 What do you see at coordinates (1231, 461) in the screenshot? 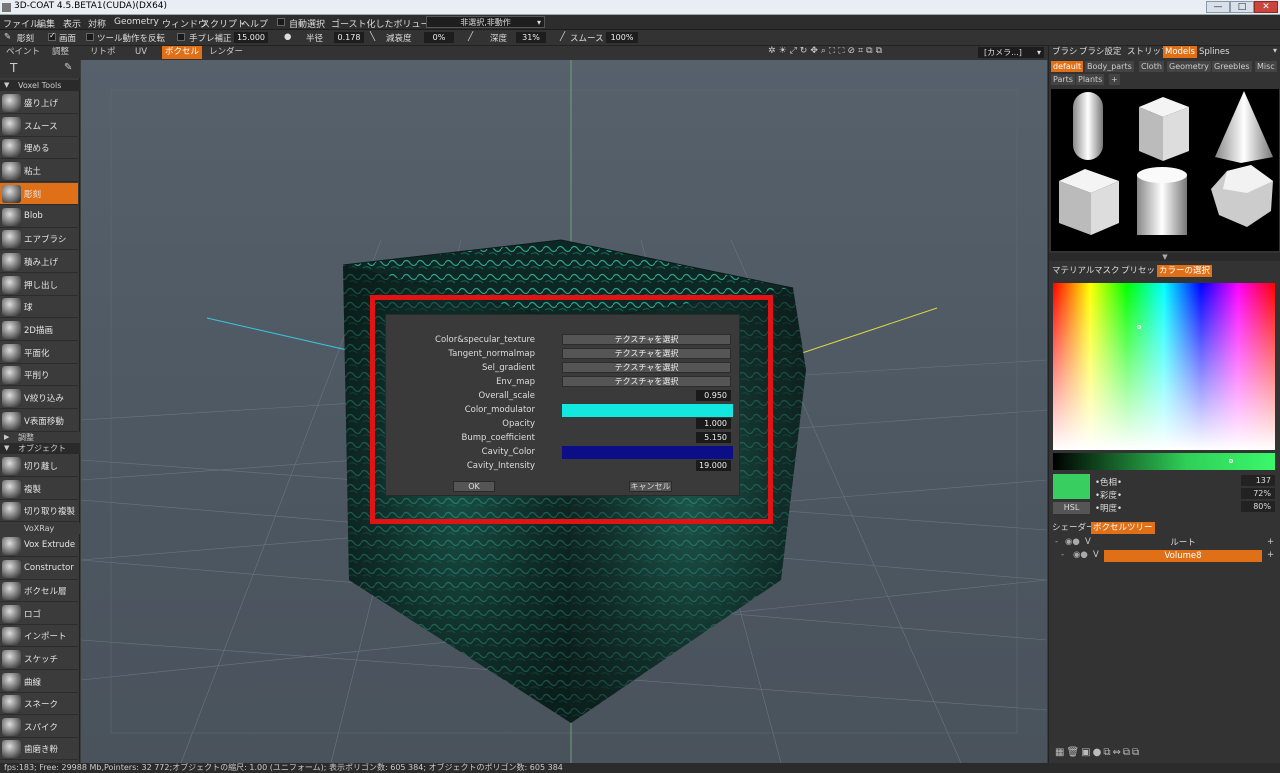
I see `lightness-handle` at bounding box center [1231, 461].